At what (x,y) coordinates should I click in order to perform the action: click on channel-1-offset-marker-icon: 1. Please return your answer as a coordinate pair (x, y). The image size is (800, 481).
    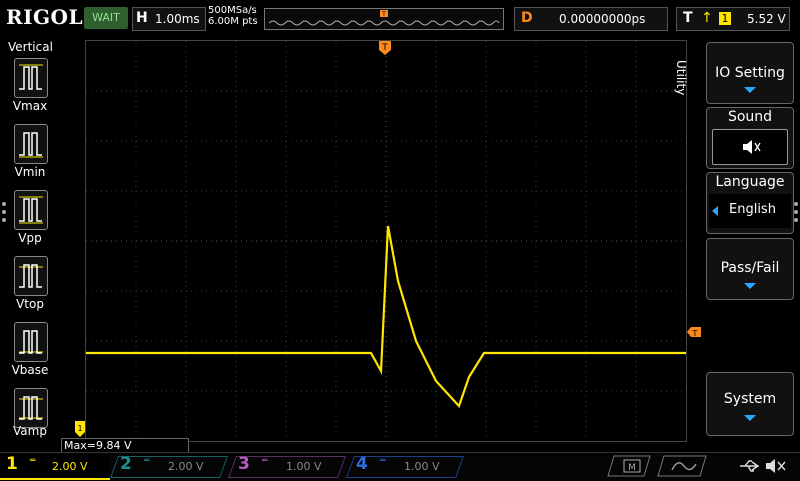
    Looking at the image, I should click on (80, 429).